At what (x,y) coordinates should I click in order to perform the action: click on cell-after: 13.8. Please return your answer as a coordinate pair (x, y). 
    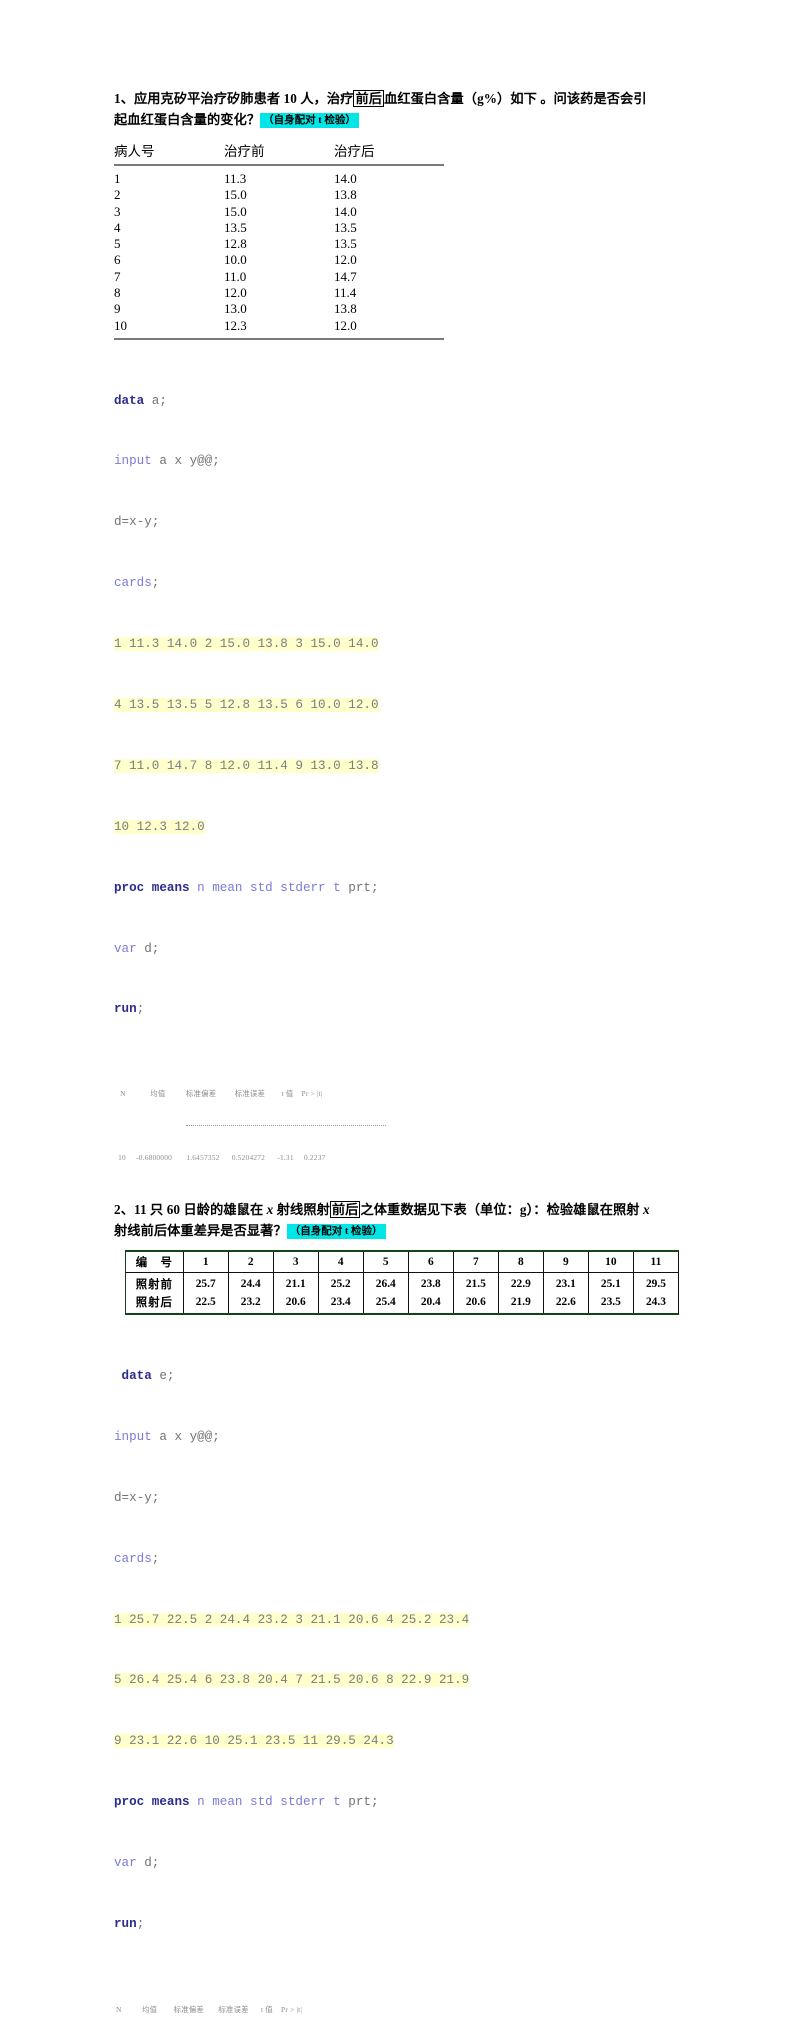
    Looking at the image, I should click on (345, 195).